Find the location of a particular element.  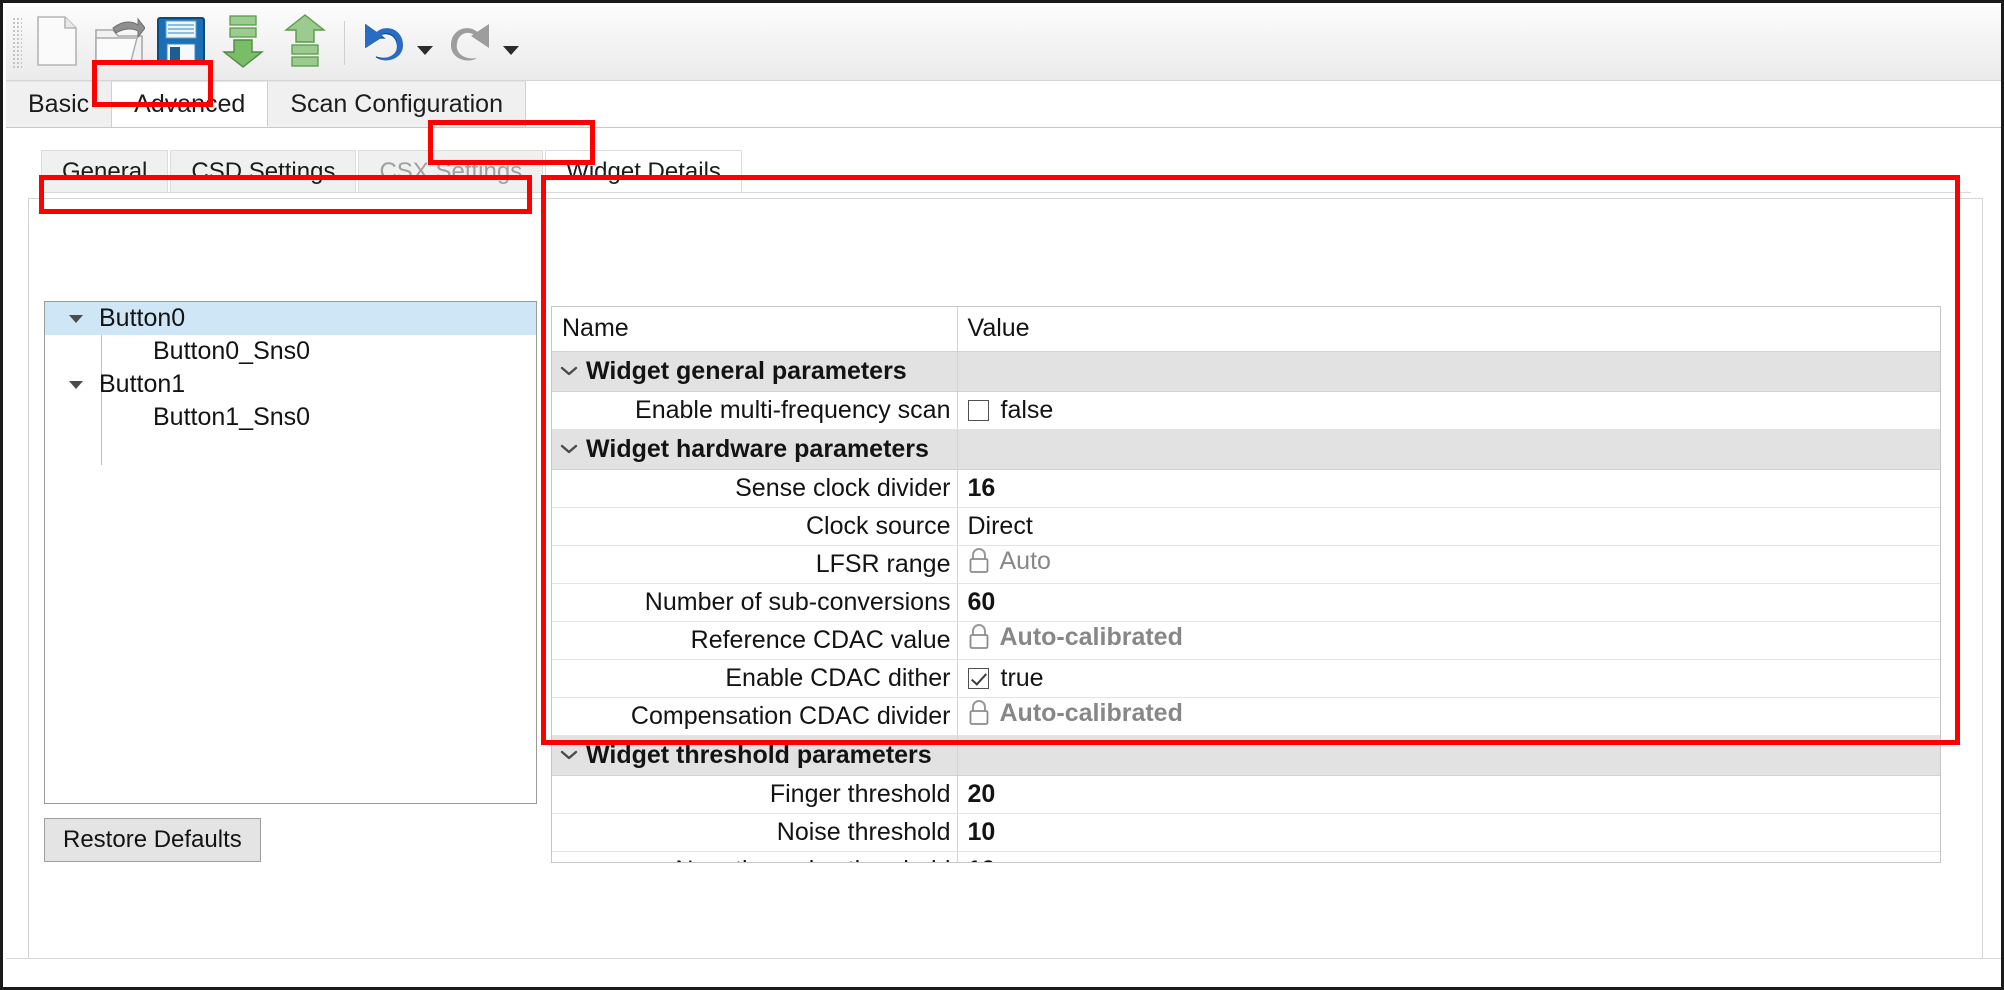

tab-csx-settings: CSX Settings is located at coordinates (451, 171).